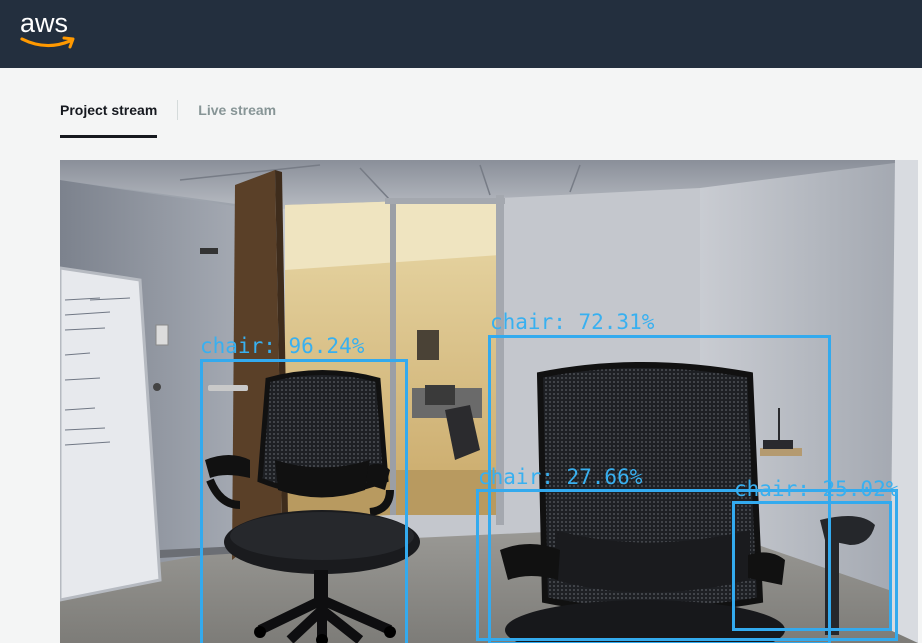 This screenshot has width=922, height=643. Describe the element at coordinates (237, 114) in the screenshot. I see `tab-live-stream: Live stream` at that location.